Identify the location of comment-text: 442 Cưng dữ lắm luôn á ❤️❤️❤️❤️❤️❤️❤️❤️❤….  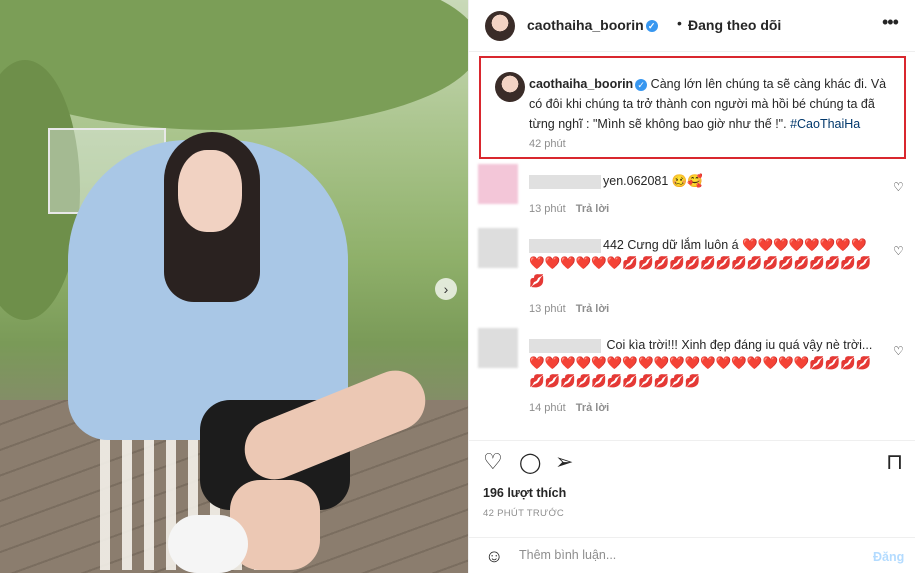
(704, 263).